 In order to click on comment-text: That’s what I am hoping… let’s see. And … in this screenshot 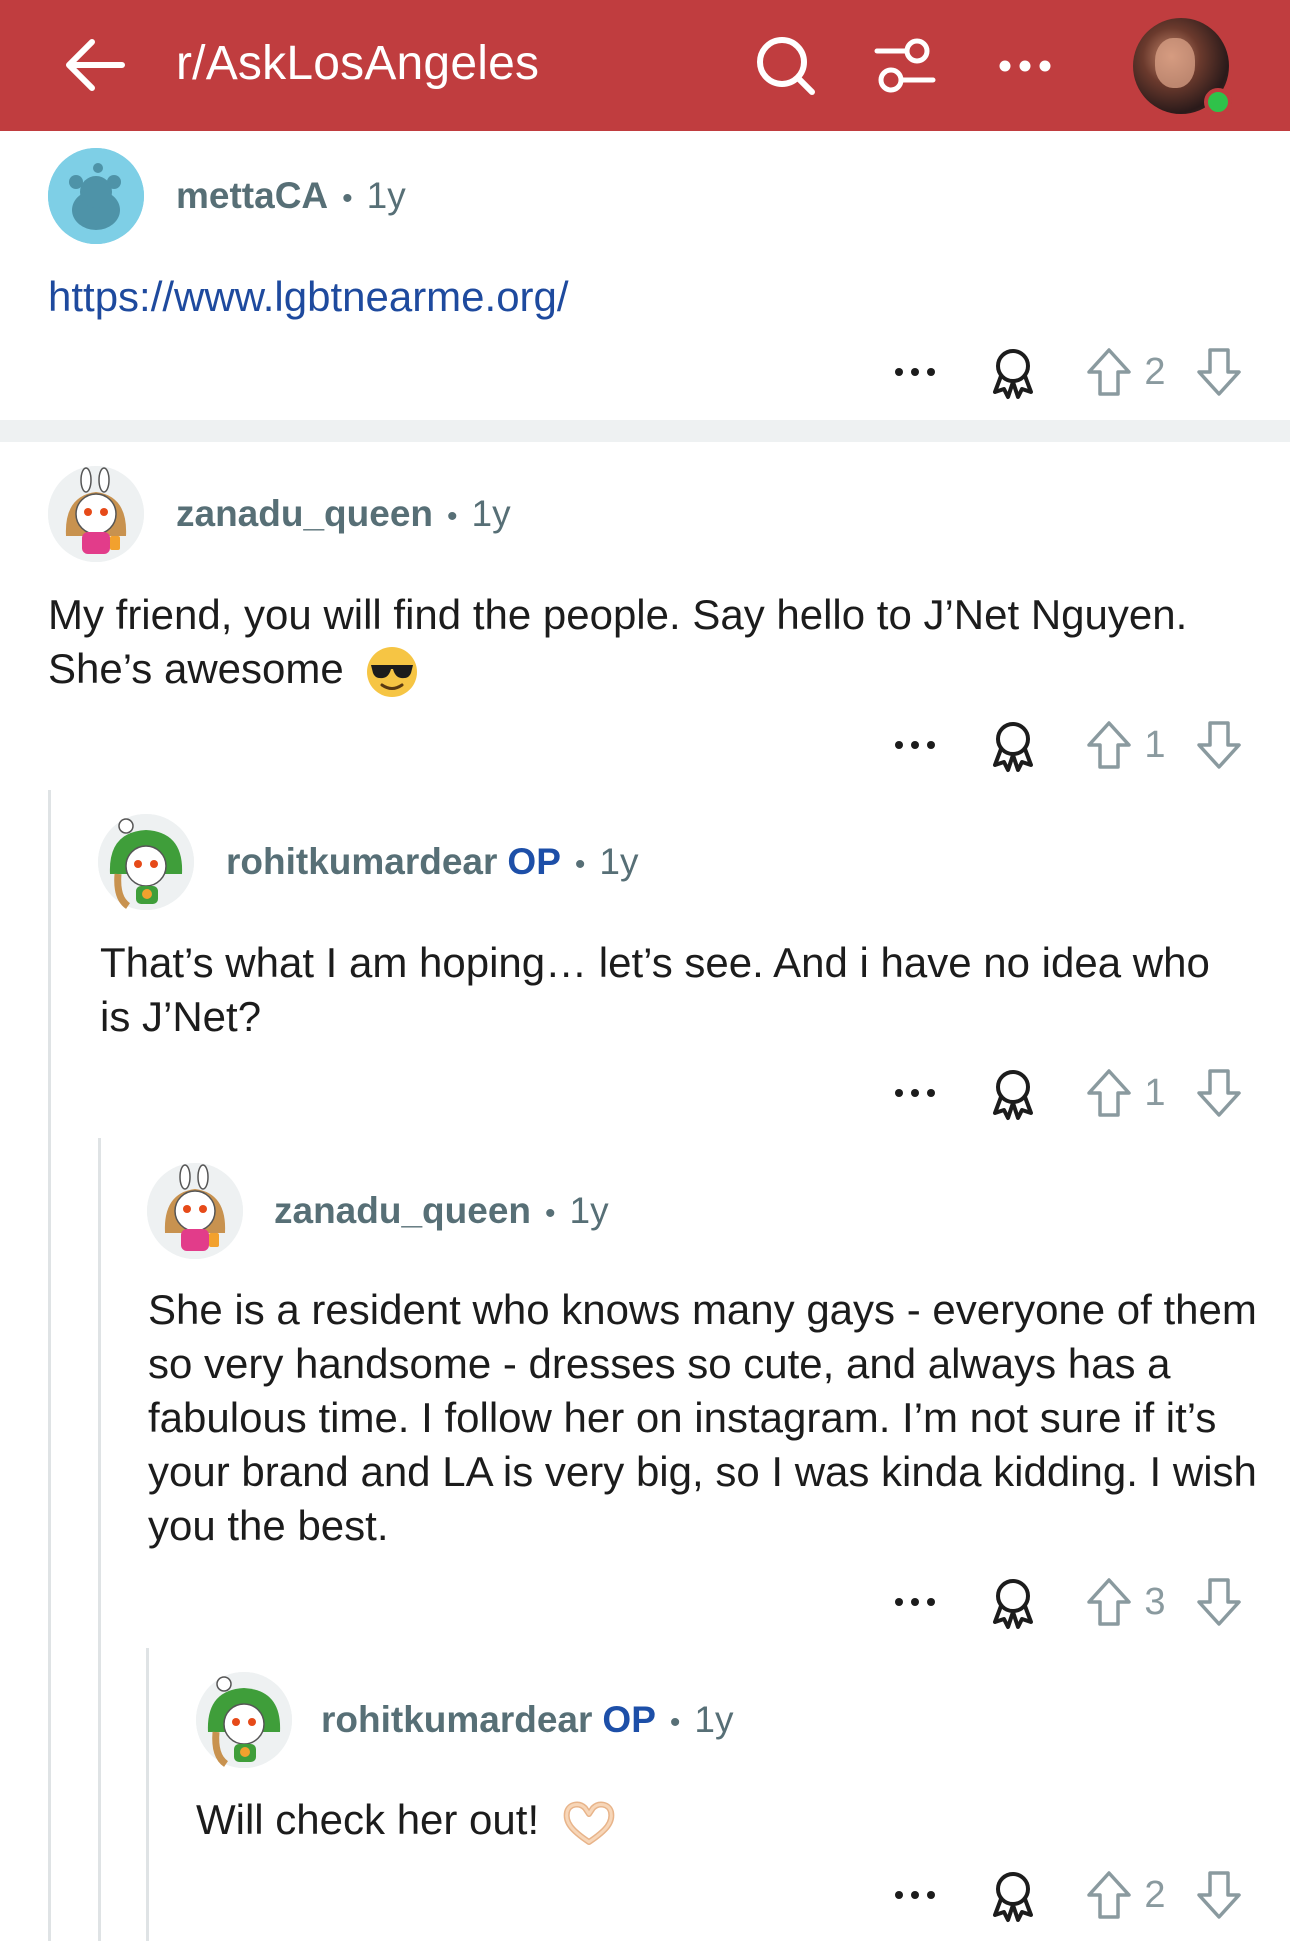, I will do `click(655, 989)`.